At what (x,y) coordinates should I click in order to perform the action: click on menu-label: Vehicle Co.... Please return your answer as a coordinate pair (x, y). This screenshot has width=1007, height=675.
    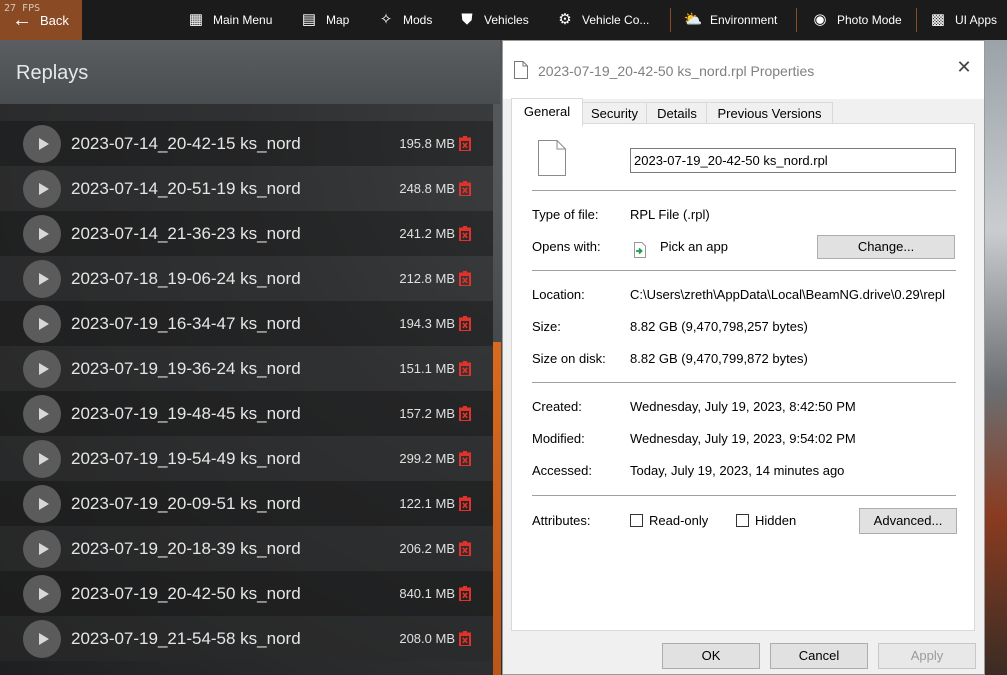
    Looking at the image, I should click on (616, 20).